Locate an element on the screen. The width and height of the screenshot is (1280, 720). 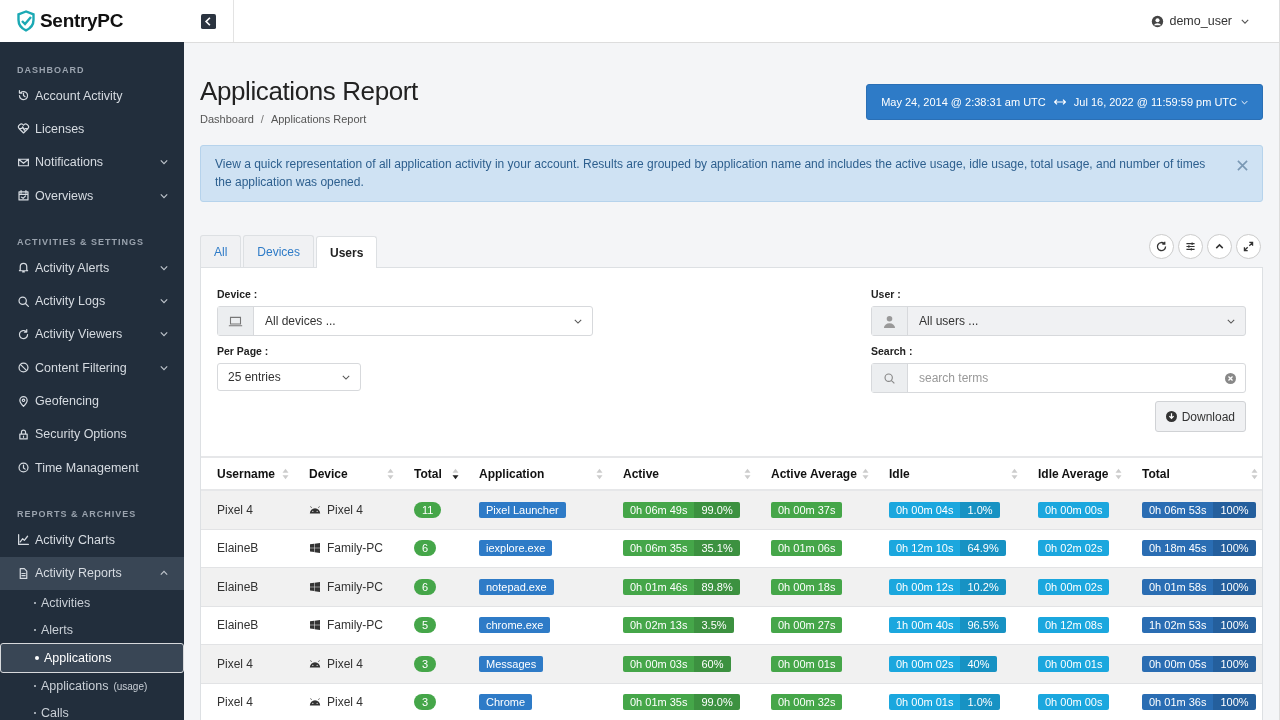
field-label: Device : is located at coordinates (238, 294).